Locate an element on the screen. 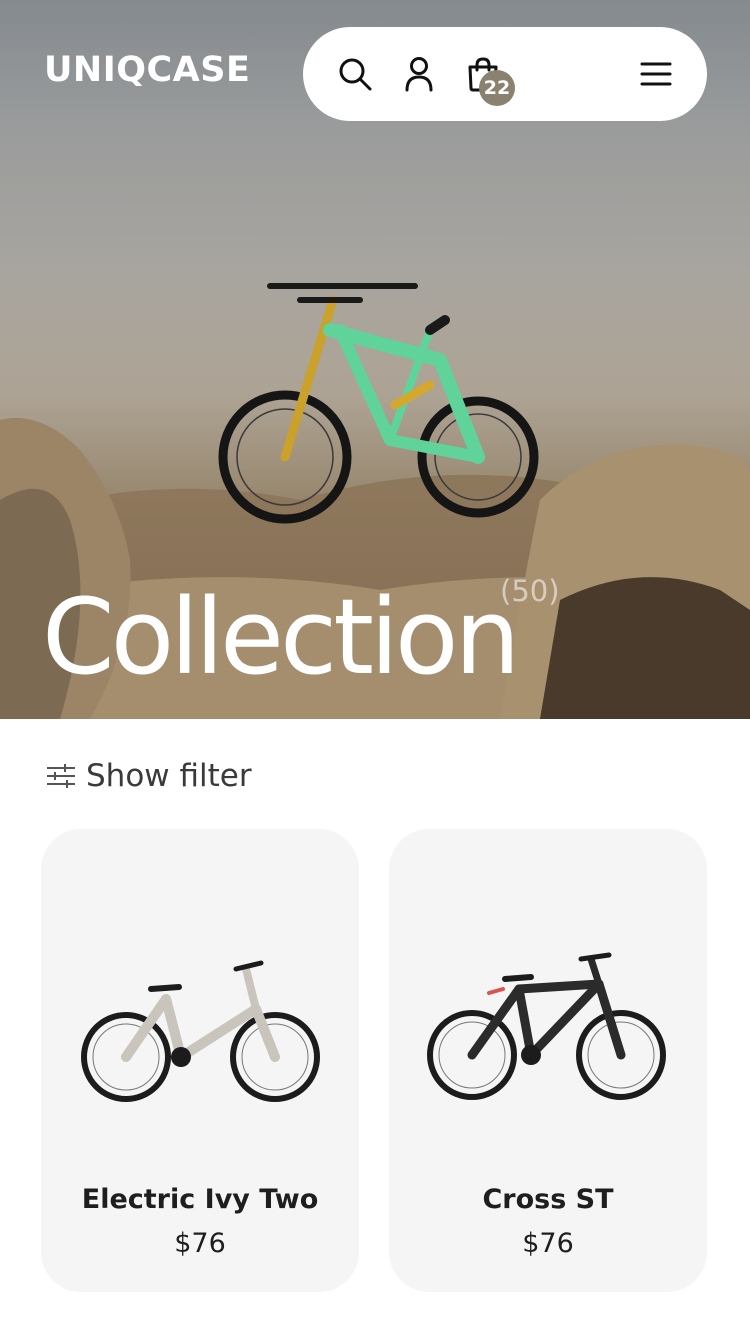 This screenshot has height=1334, width=750. menu-icon is located at coordinates (656, 74).